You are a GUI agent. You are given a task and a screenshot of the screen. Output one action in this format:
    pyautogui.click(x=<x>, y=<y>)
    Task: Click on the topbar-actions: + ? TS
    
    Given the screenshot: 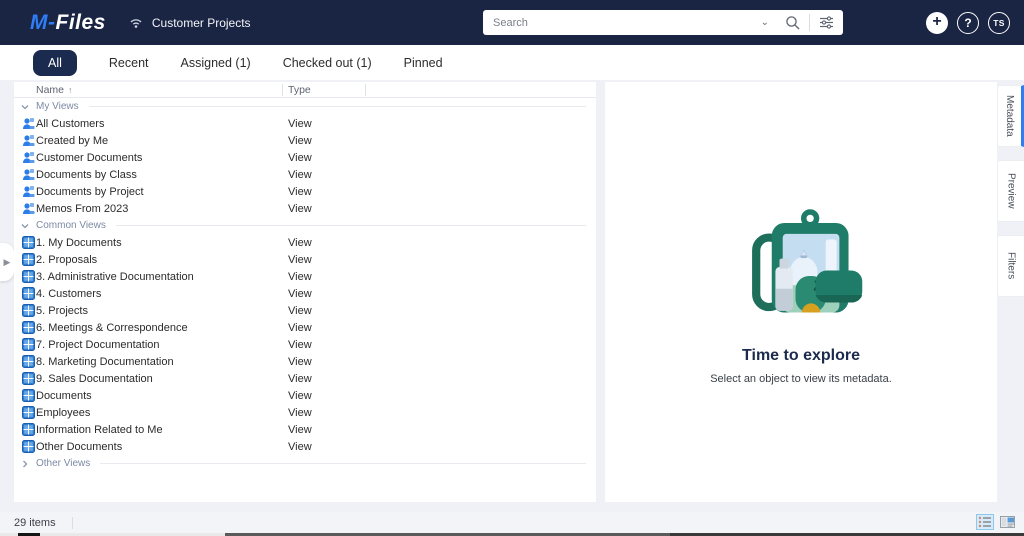 What is the action you would take?
    pyautogui.click(x=968, y=22)
    